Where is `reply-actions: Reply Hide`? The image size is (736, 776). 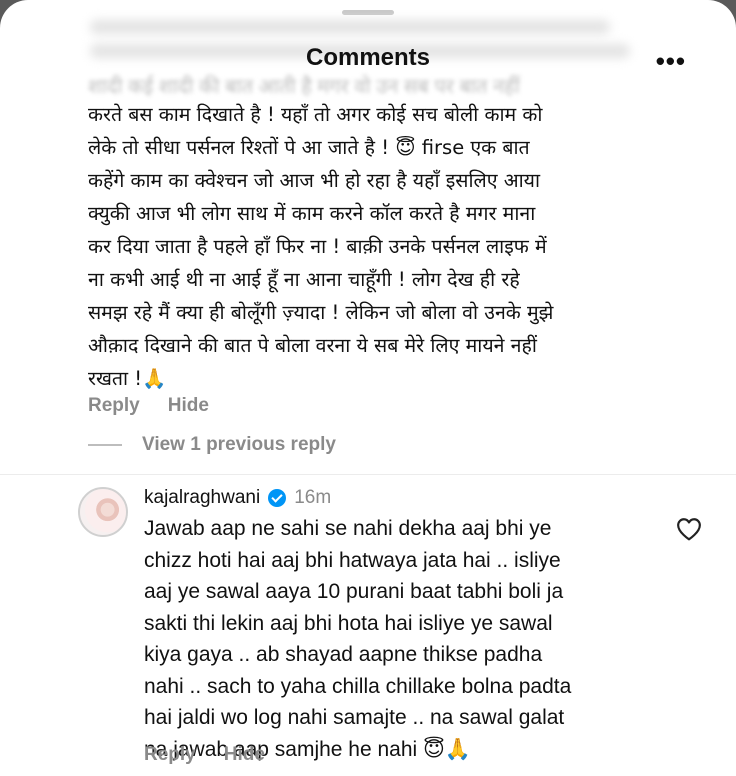
reply-actions: Reply Hide is located at coordinates (204, 755).